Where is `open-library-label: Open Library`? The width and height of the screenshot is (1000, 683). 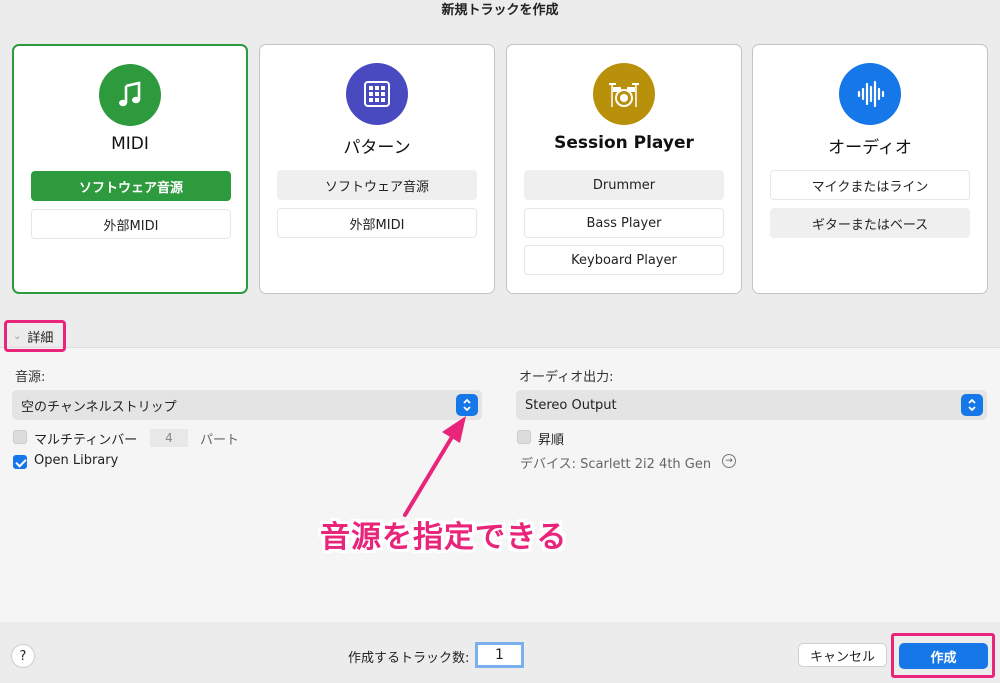 open-library-label: Open Library is located at coordinates (76, 460).